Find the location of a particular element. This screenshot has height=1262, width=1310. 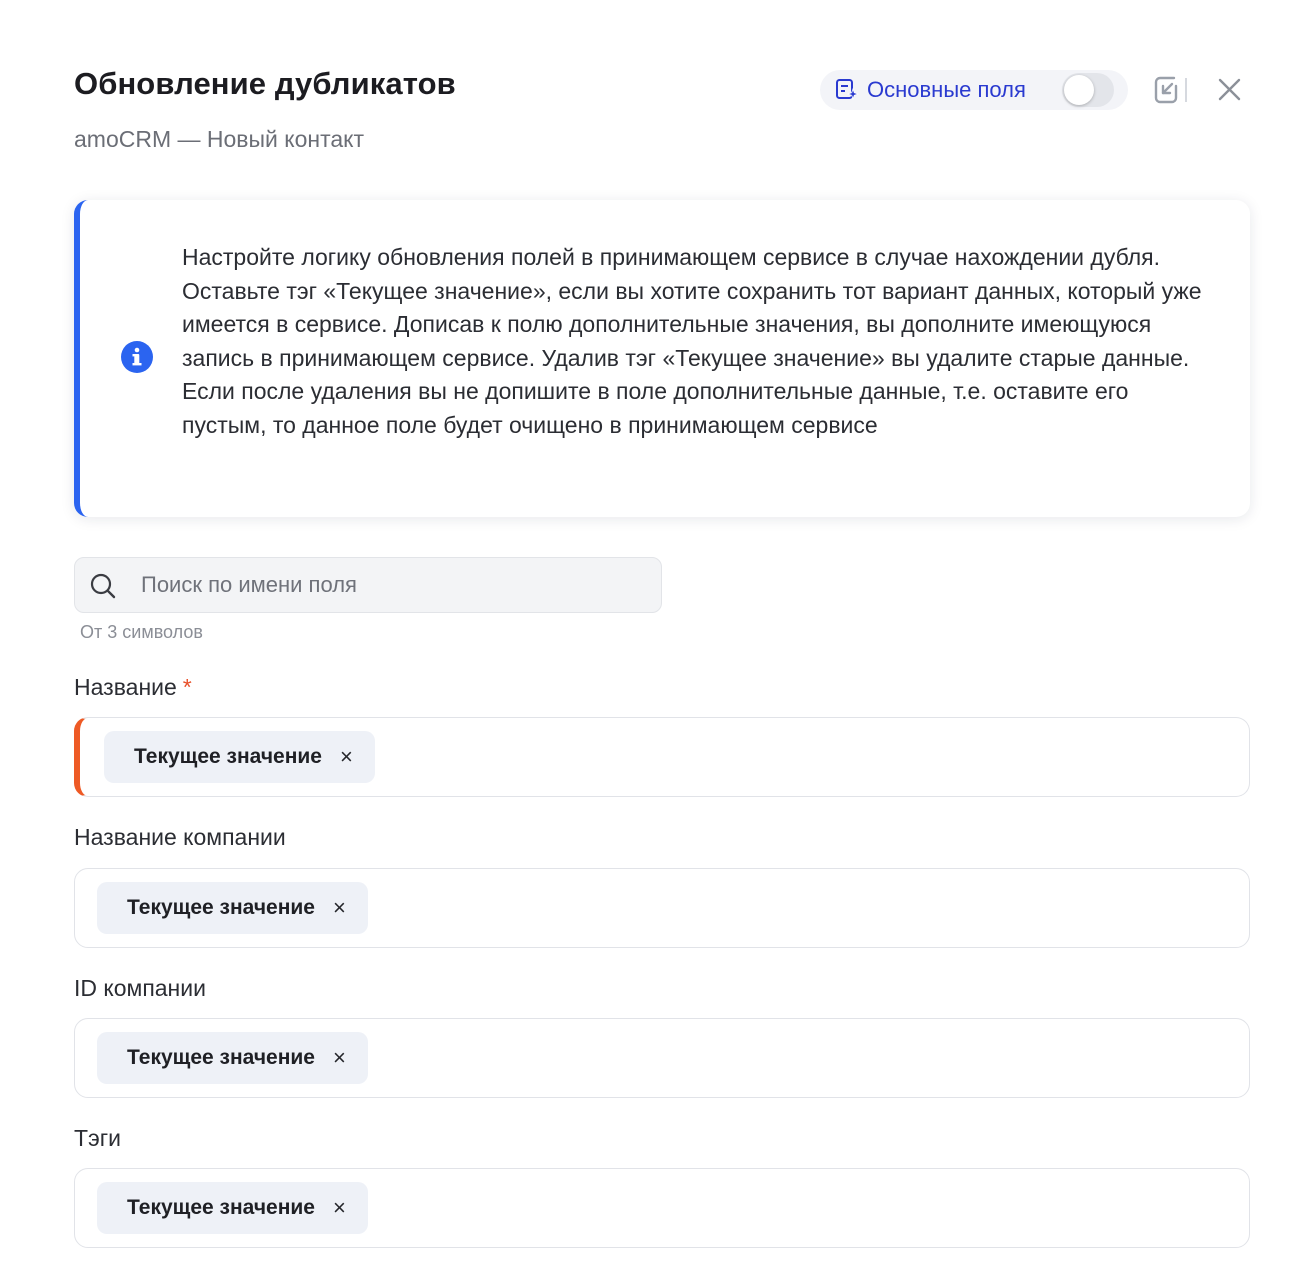

field-label-company-id: ID компании is located at coordinates (140, 988).